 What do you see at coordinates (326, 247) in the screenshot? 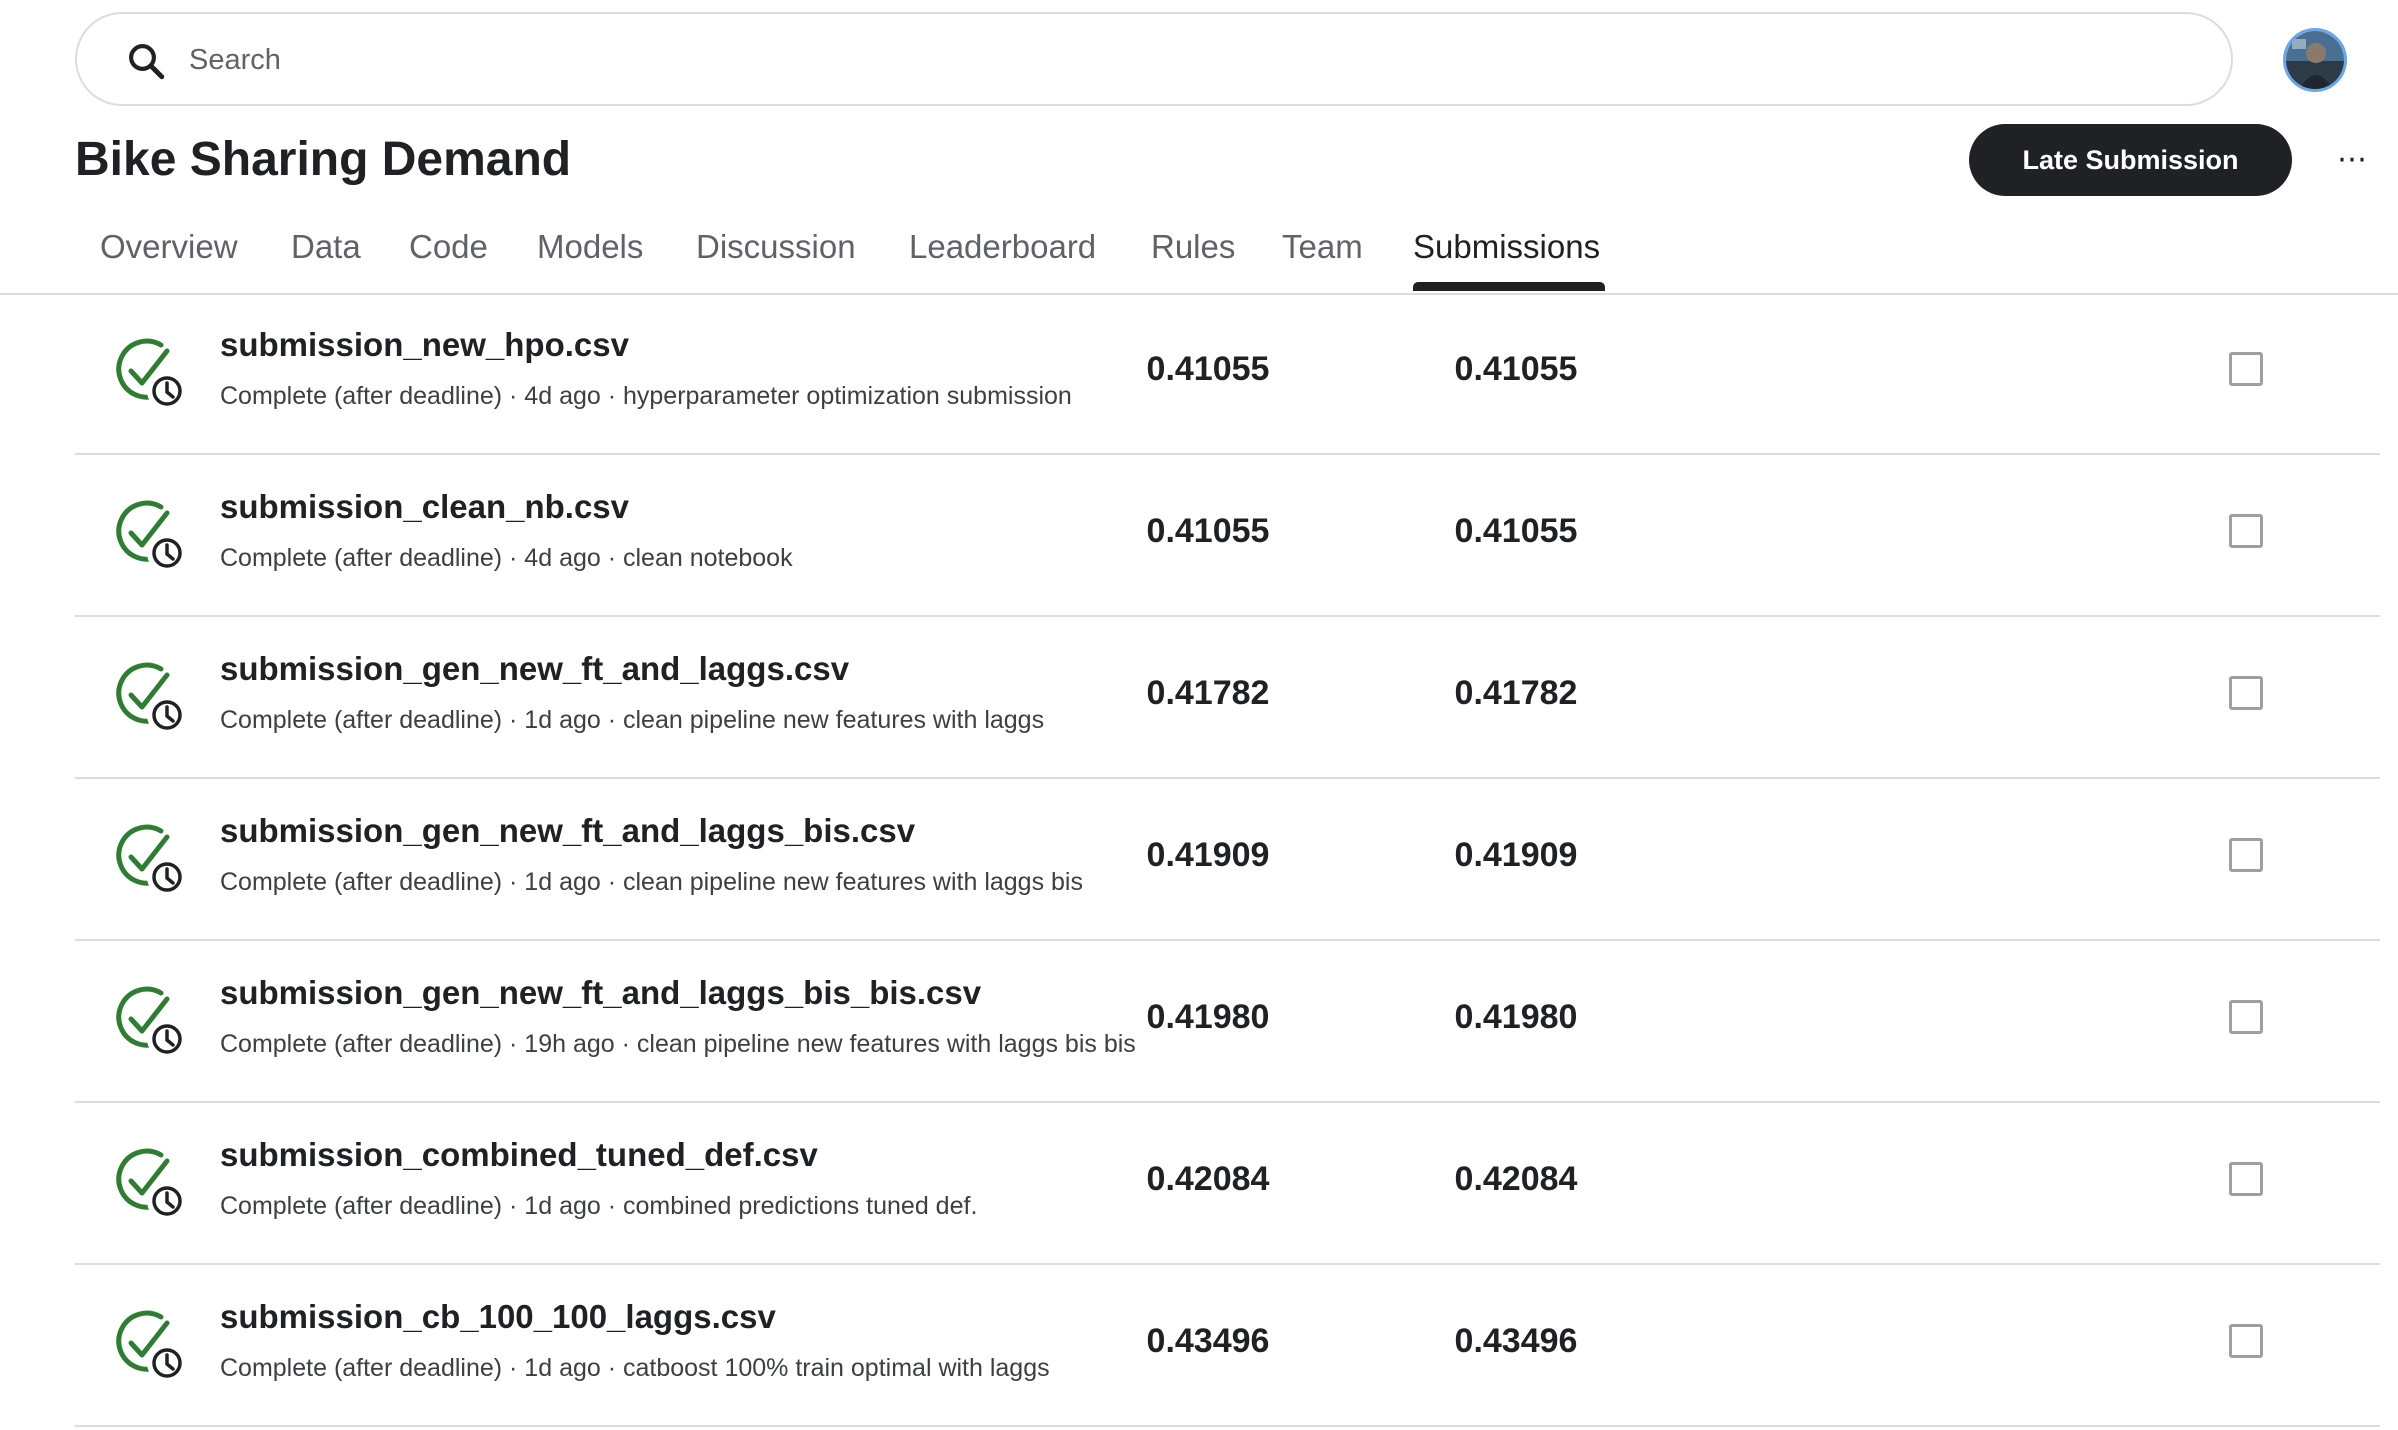
I see `tab-data: Data` at bounding box center [326, 247].